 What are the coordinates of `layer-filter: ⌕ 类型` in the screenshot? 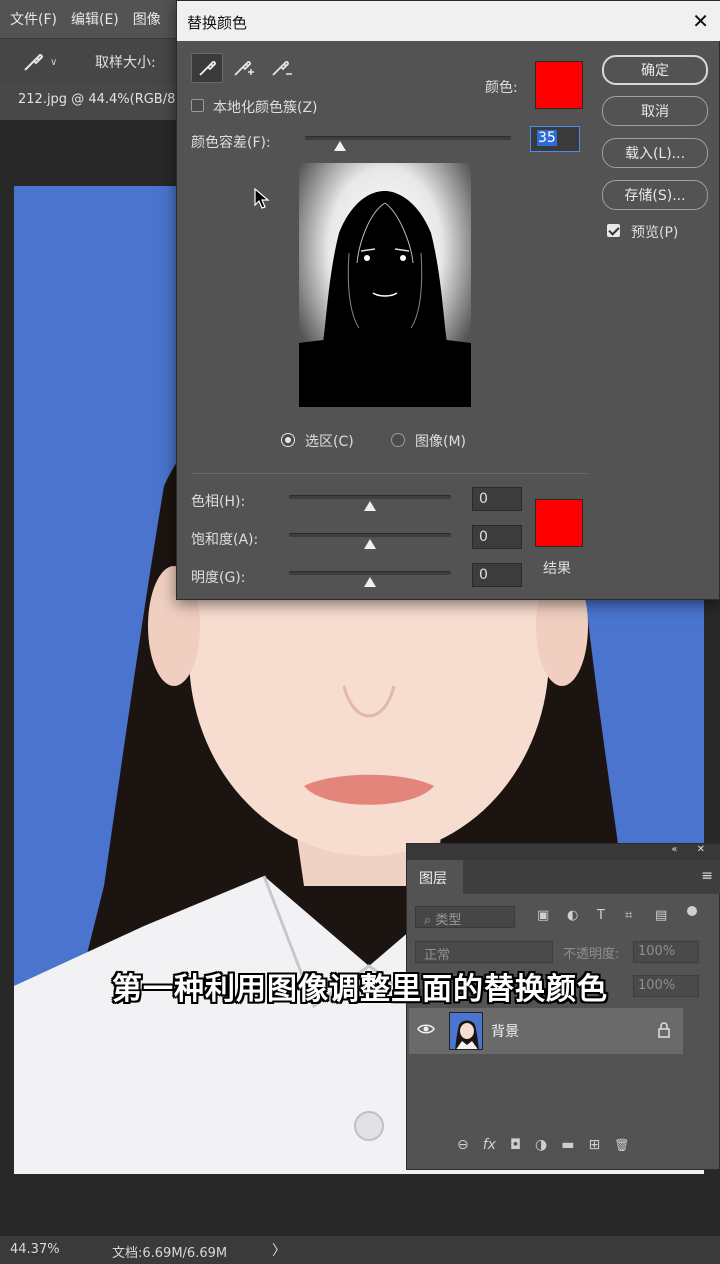 It's located at (465, 917).